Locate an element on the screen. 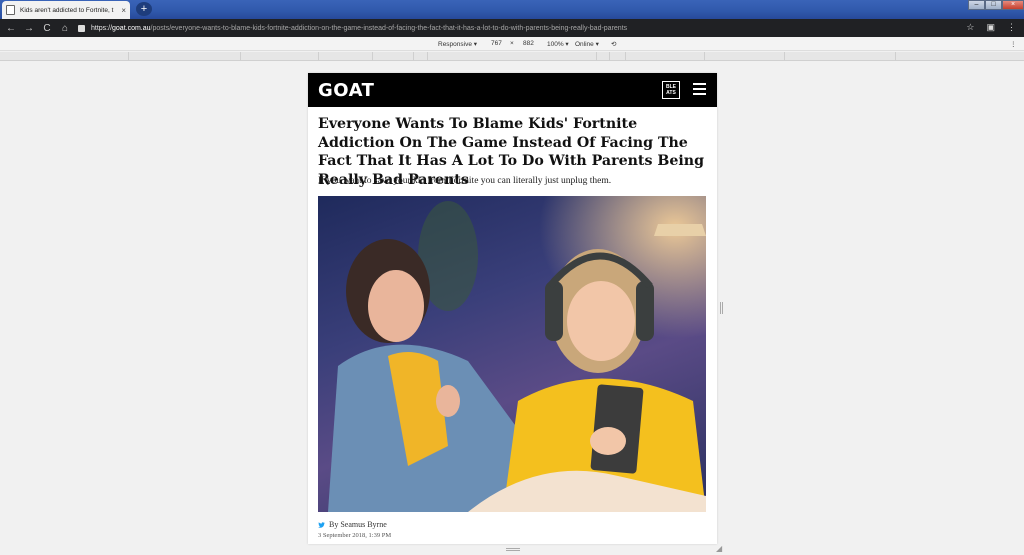 The height and width of the screenshot is (555, 1024). viewport-corner-resize-handle: ◢ is located at coordinates (720, 549).